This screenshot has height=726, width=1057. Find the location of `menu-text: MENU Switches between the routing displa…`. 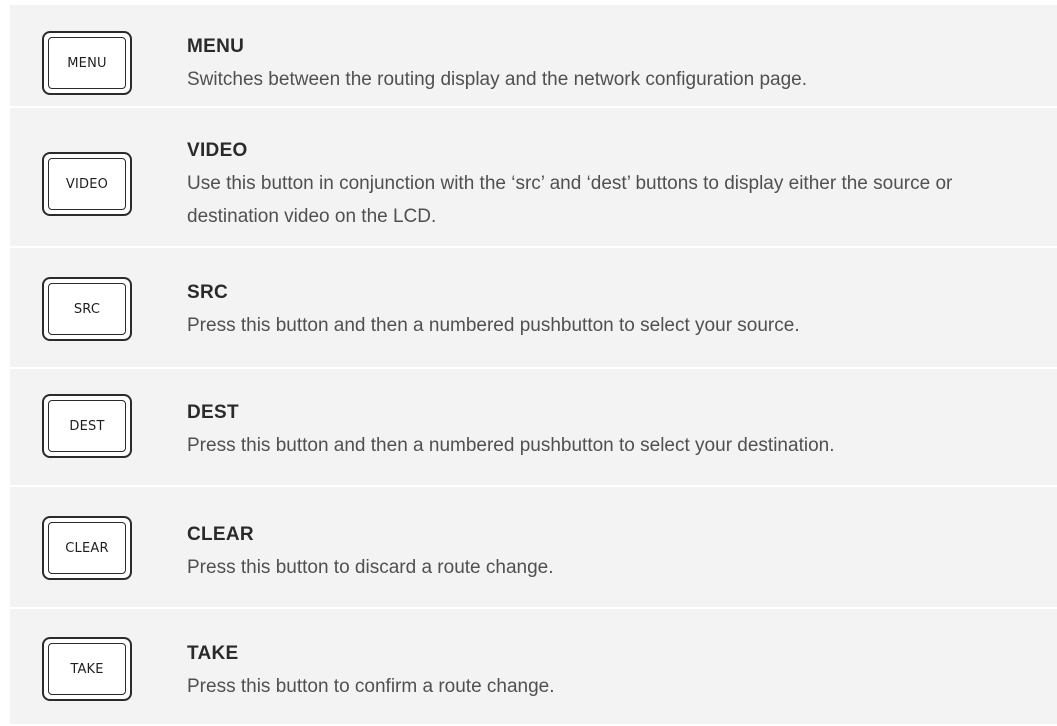

menu-text: MENU Switches between the routing displa… is located at coordinates (612, 66).